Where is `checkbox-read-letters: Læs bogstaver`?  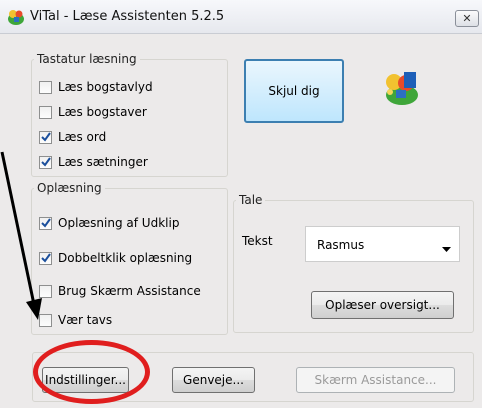
checkbox-read-letters: Læs bogstaver is located at coordinates (93, 112).